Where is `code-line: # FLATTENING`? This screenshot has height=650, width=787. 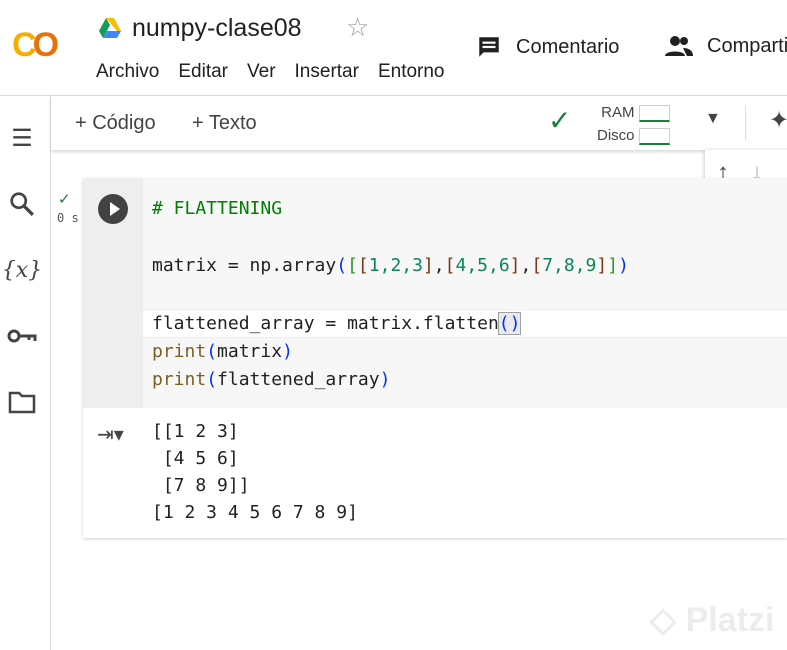
code-line: # FLATTENING is located at coordinates (469, 209).